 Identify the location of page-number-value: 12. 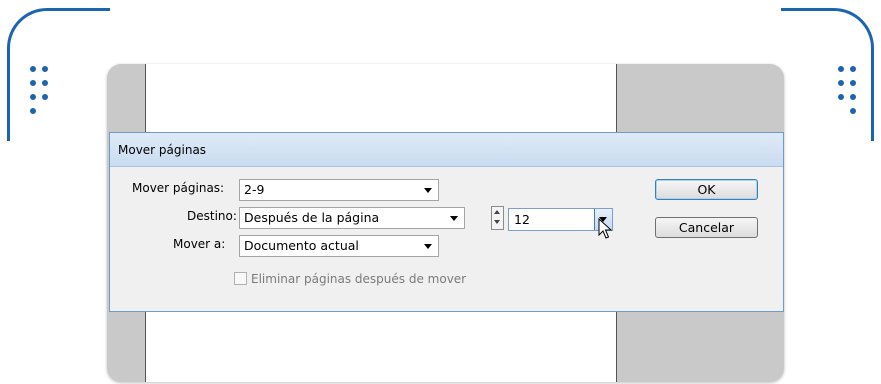
(522, 219).